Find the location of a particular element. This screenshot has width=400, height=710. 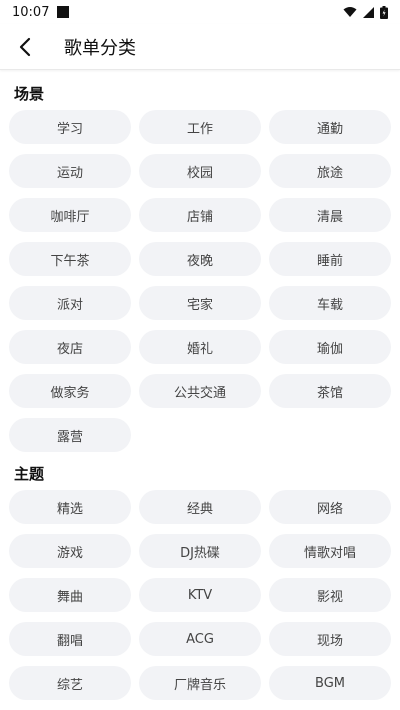

app-header: 歌单分类 is located at coordinates (200, 47).